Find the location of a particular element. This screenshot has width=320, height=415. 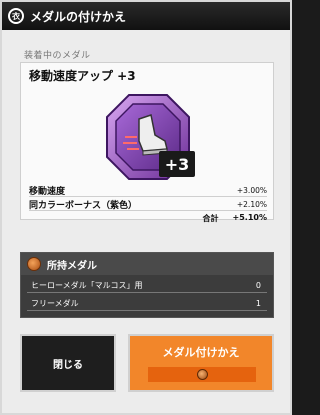

owned-medals-panel: 所持メダル ヒーローメダル「マルコス」用 0 フリーメダル 1 is located at coordinates (147, 285).